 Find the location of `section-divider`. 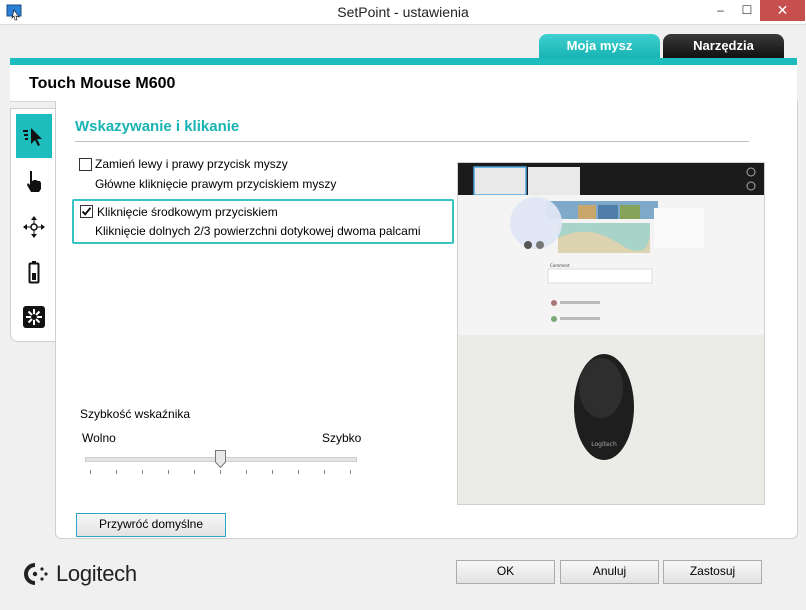

section-divider is located at coordinates (412, 141).